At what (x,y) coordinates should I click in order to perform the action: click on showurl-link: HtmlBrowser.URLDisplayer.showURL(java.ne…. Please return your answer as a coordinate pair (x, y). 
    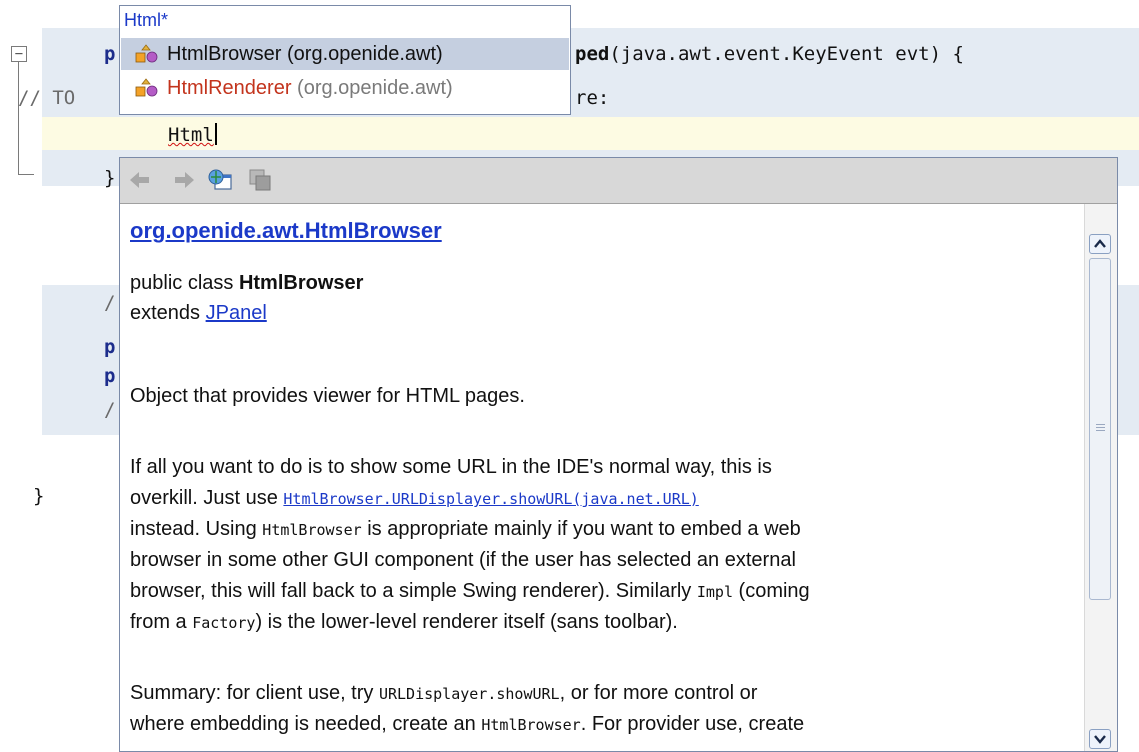
    Looking at the image, I should click on (490, 499).